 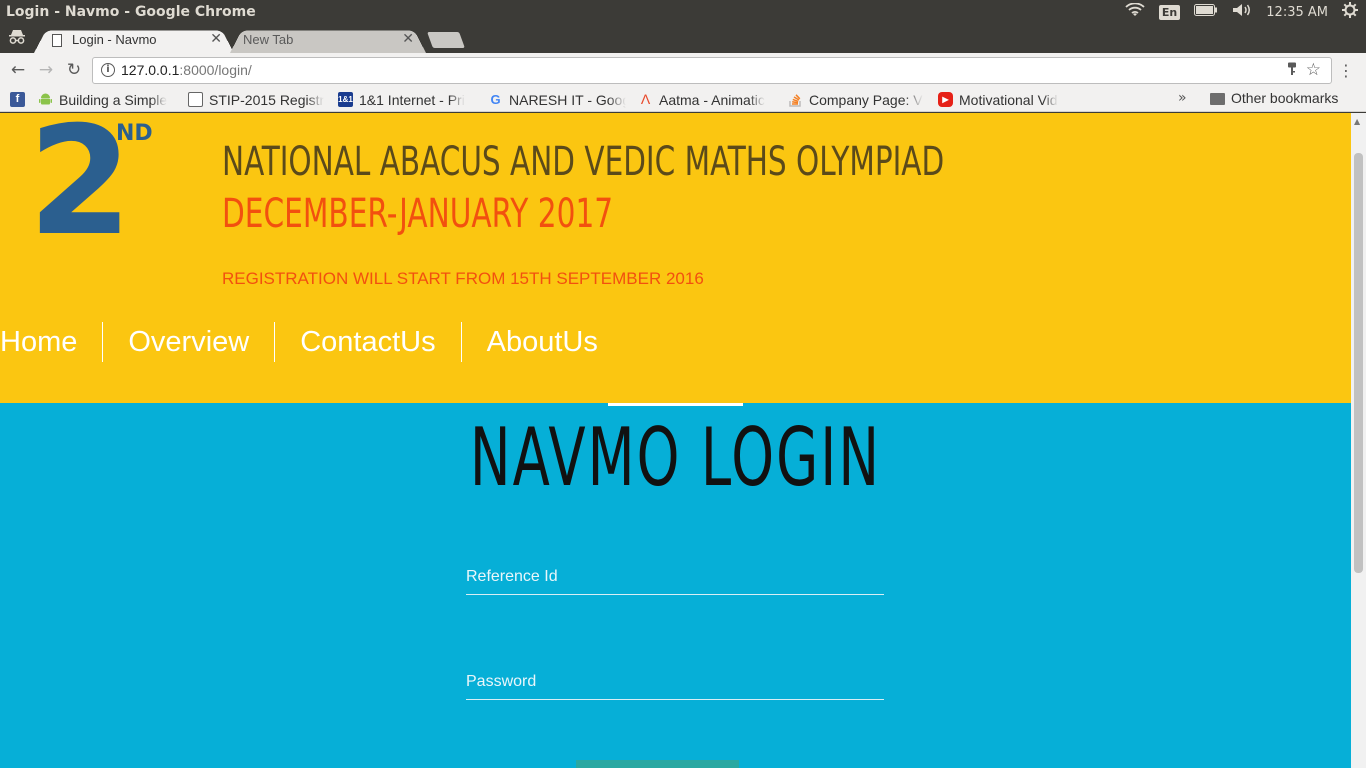 I want to click on page-scrollbar: ▲, so click(x=1358, y=440).